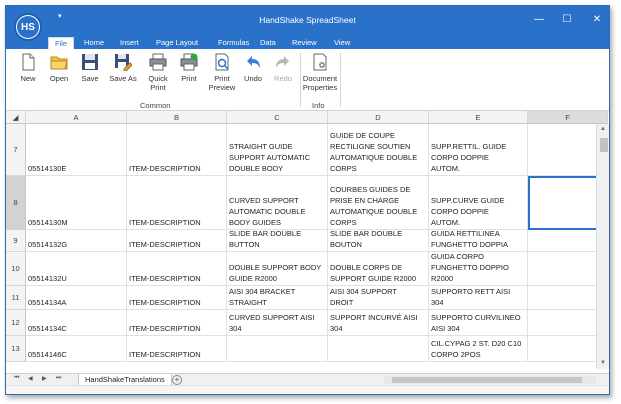 The image size is (621, 404). Describe the element at coordinates (378, 269) in the screenshot. I see `cell-d10: DOUBLE CORPS DE SUPPORT GUIDE R2000` at that location.